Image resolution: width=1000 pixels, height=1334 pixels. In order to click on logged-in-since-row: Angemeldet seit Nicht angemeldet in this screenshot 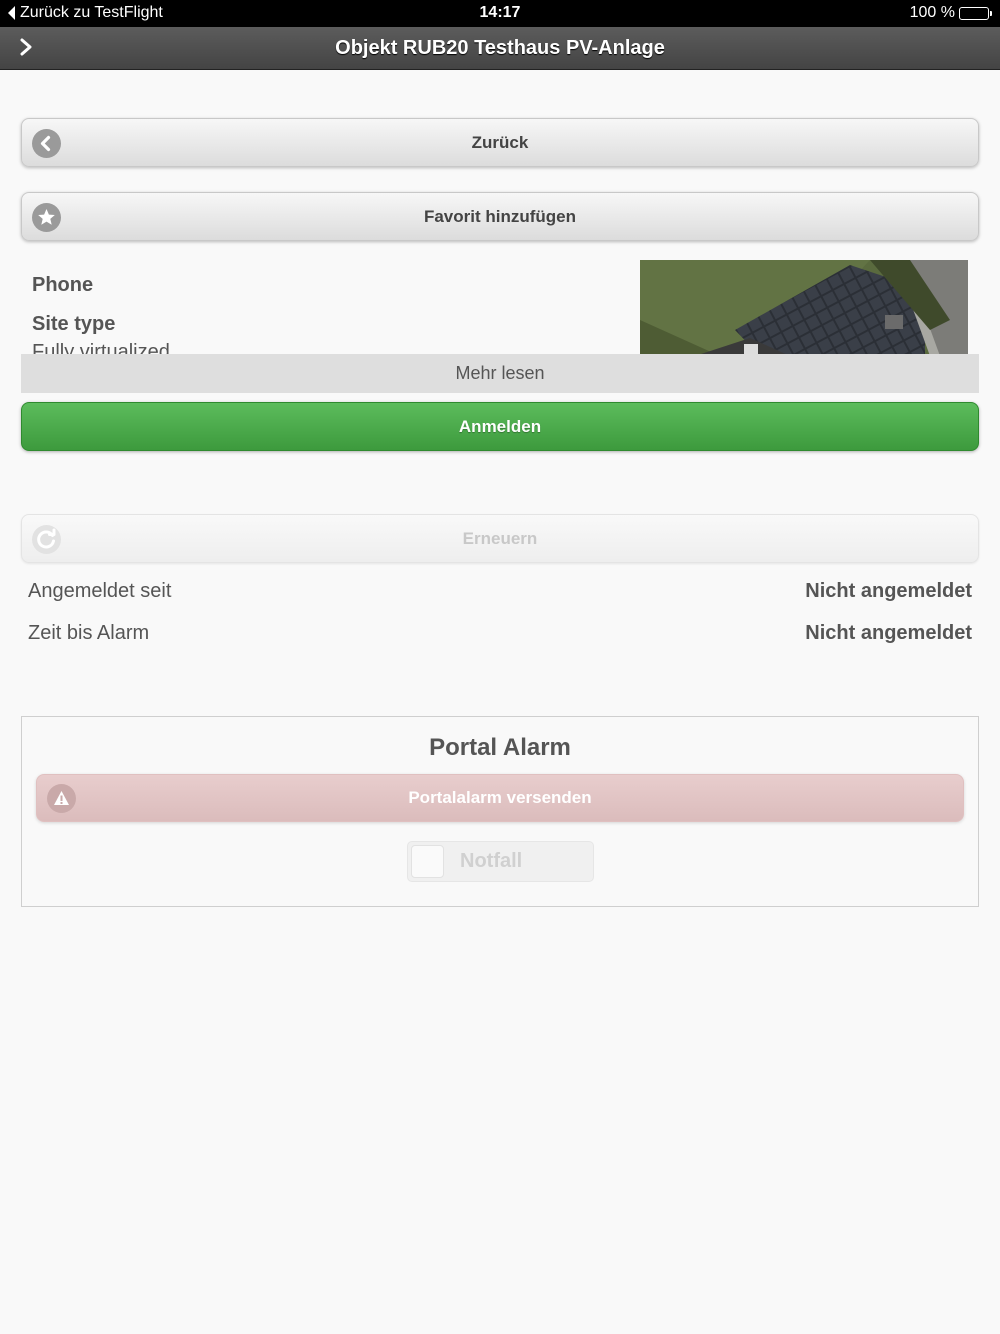, I will do `click(500, 595)`.